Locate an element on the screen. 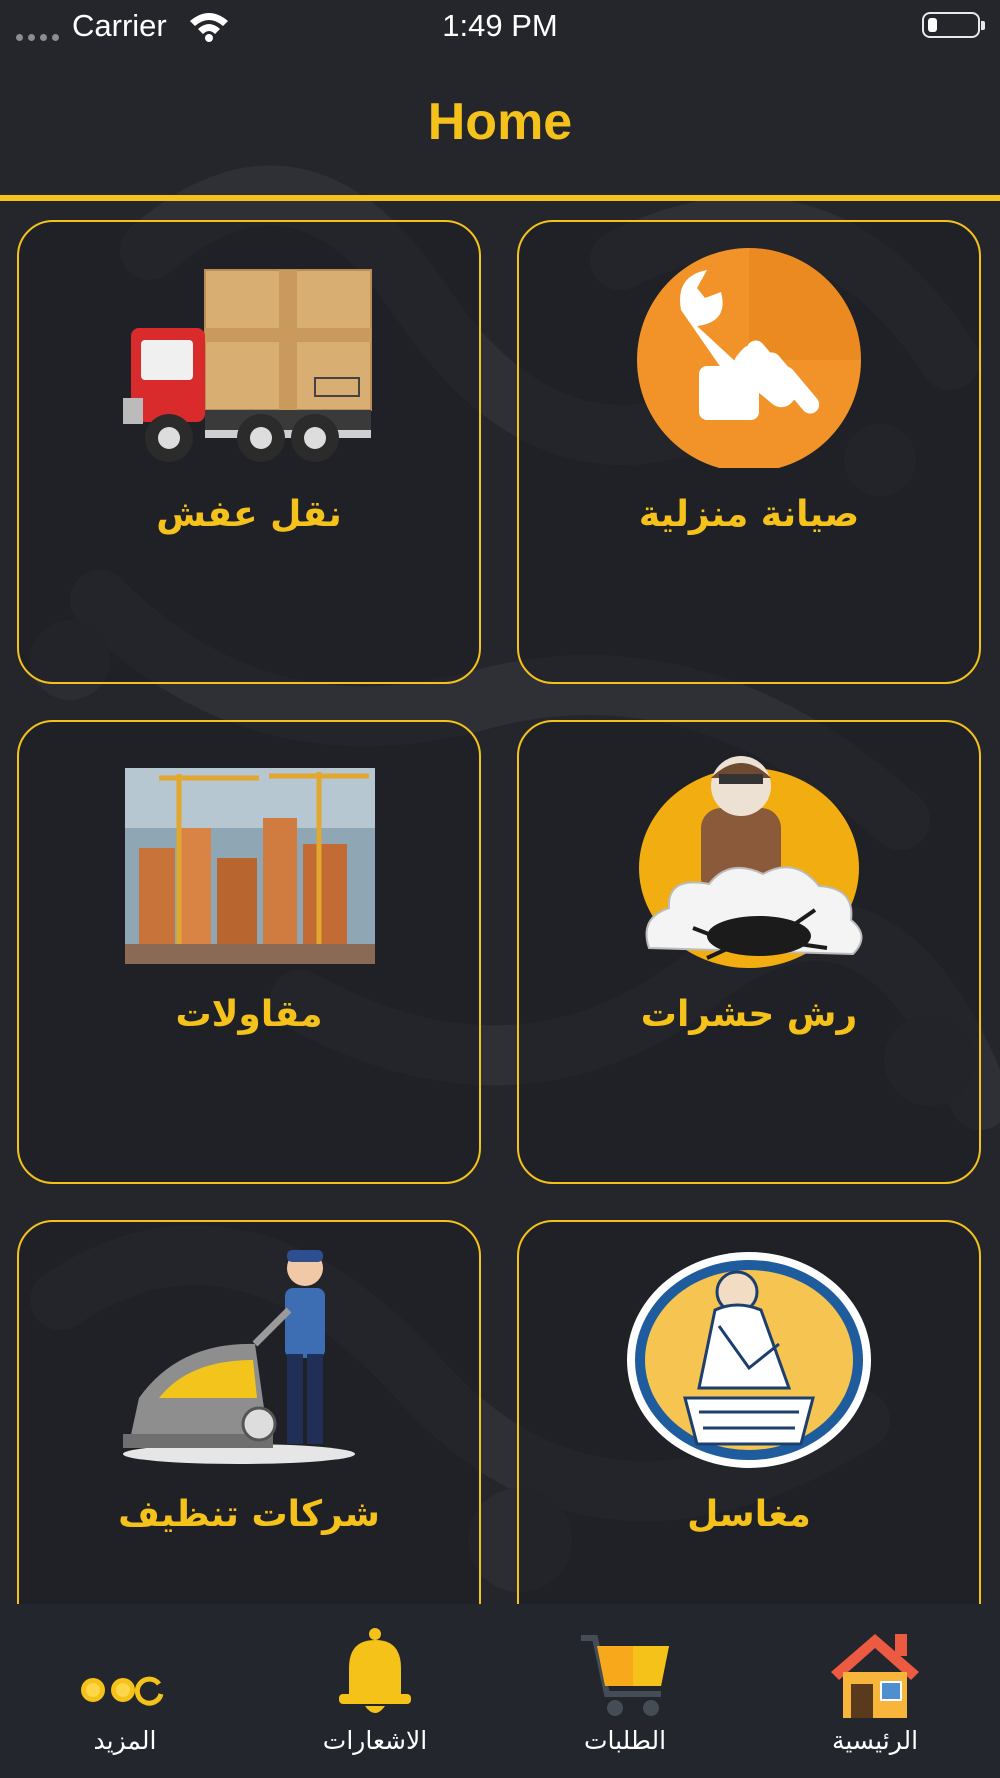  battery-icon is located at coordinates (953, 25).